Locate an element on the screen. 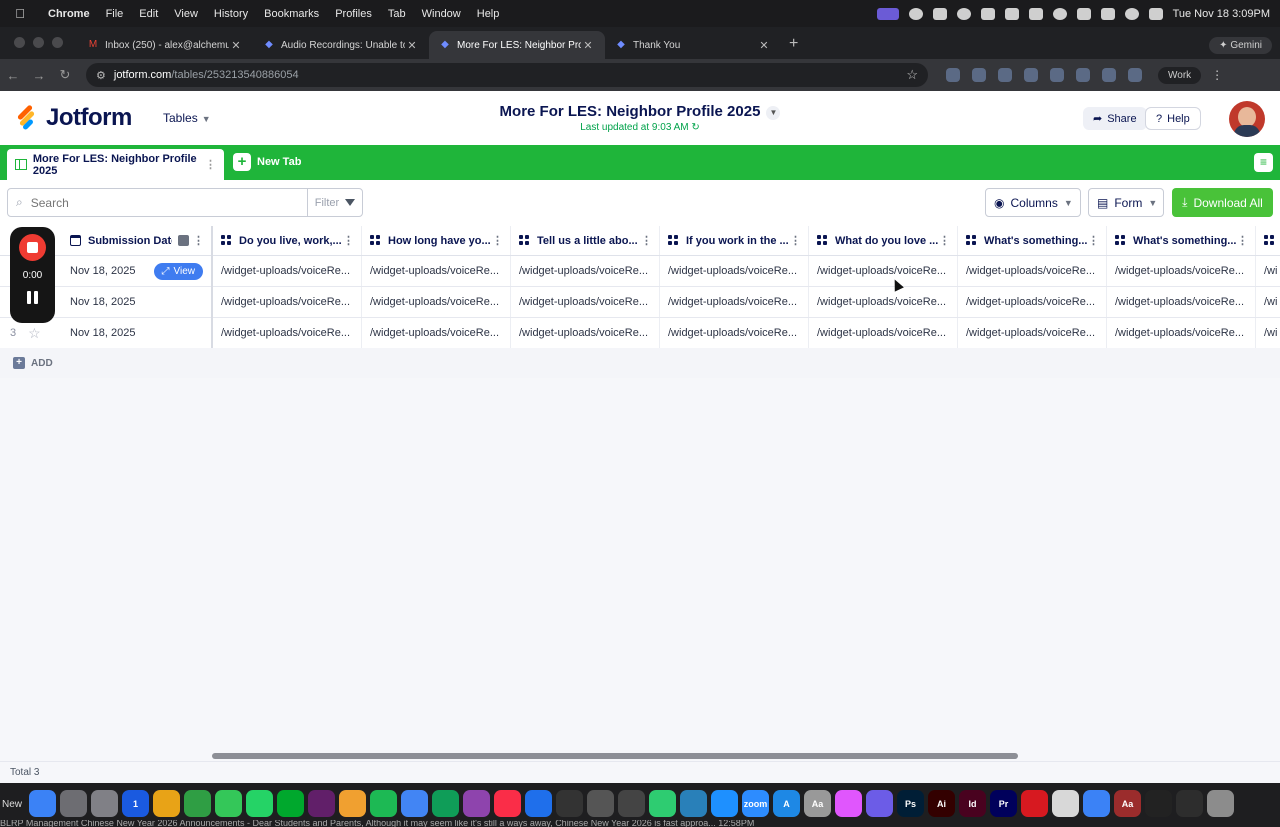 Image resolution: width=1280 pixels, height=827 pixels. menu-history: History is located at coordinates (231, 14).